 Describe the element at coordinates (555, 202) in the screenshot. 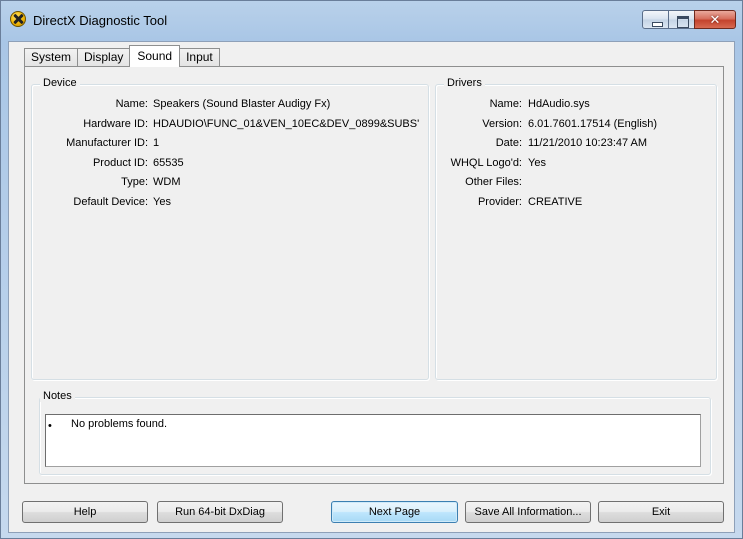

I see `provider-value: CREATIVE` at that location.